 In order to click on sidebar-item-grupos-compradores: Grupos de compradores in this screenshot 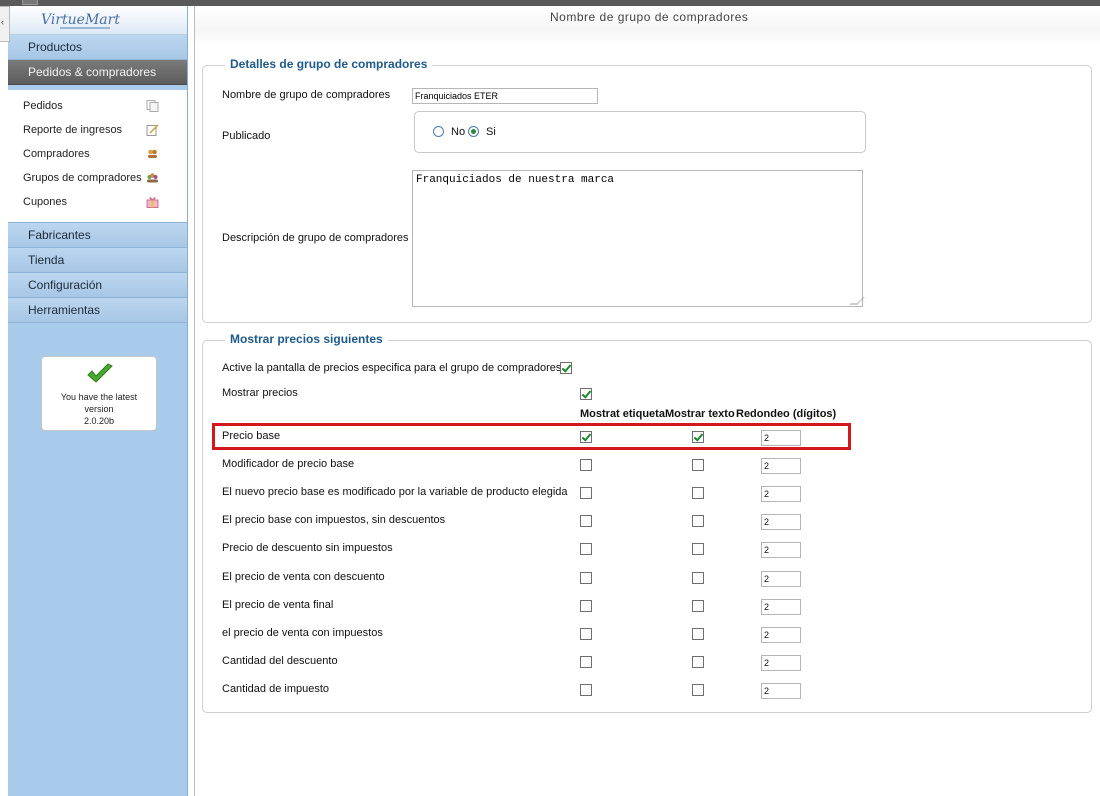, I will do `click(103, 178)`.